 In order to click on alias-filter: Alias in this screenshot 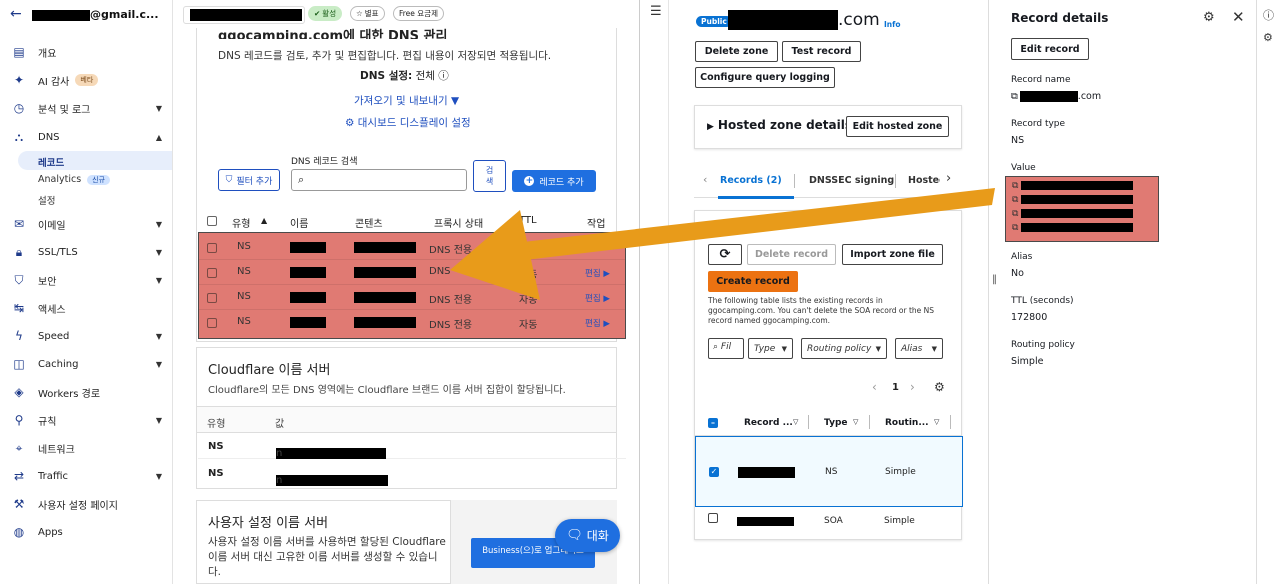, I will do `click(919, 348)`.